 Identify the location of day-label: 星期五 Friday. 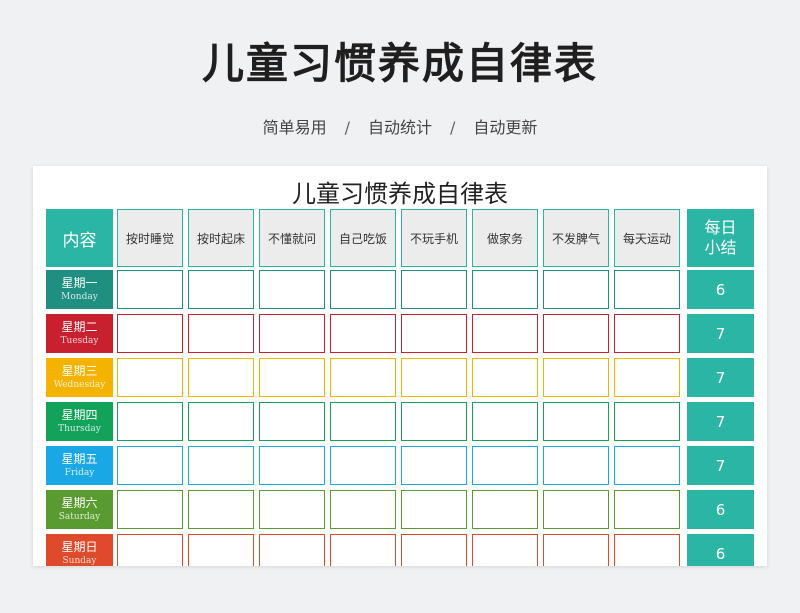
(79, 465).